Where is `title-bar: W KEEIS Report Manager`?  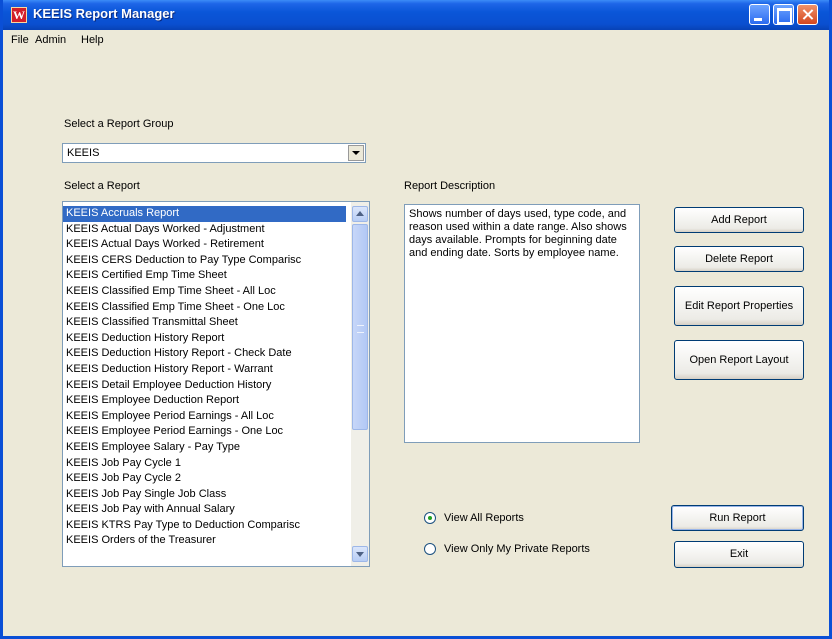 title-bar: W KEEIS Report Manager is located at coordinates (416, 15).